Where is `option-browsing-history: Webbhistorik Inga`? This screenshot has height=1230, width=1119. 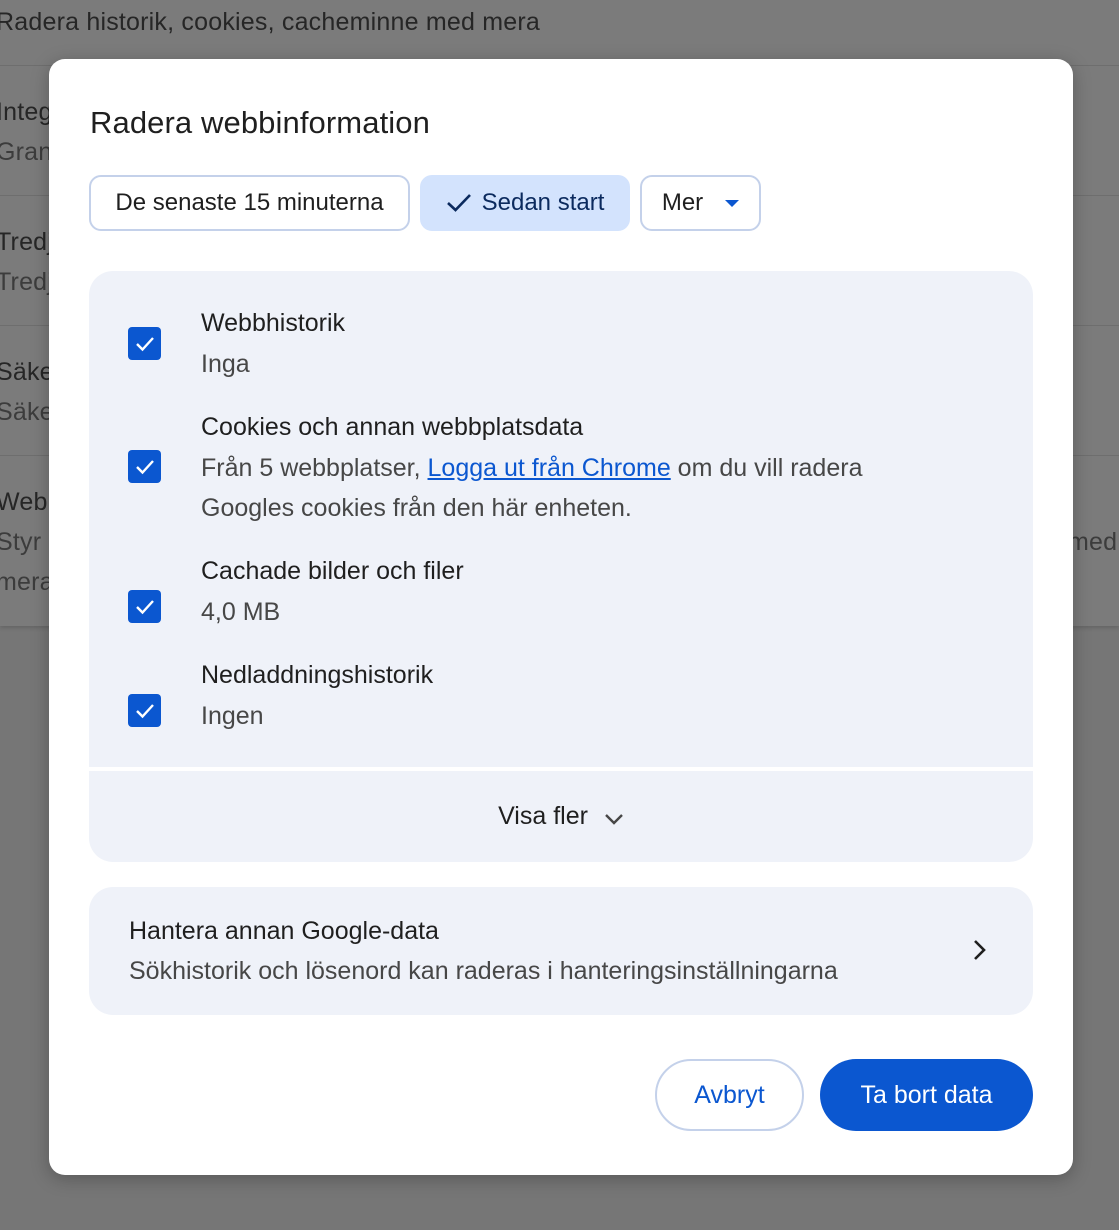 option-browsing-history: Webbhistorik Inga is located at coordinates (561, 331).